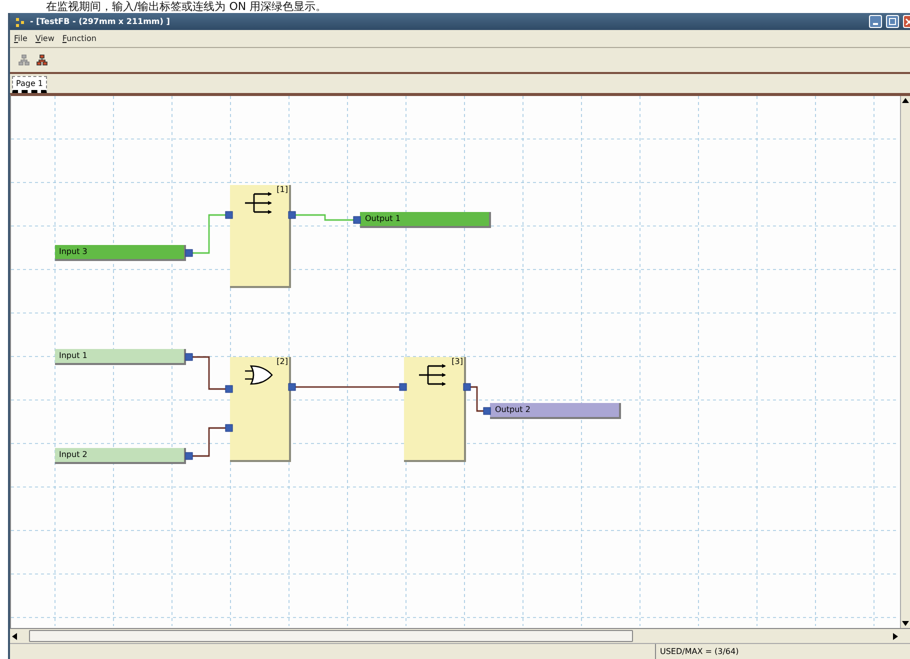 This screenshot has height=659, width=910. I want to click on output-tag: Output 1, so click(425, 220).